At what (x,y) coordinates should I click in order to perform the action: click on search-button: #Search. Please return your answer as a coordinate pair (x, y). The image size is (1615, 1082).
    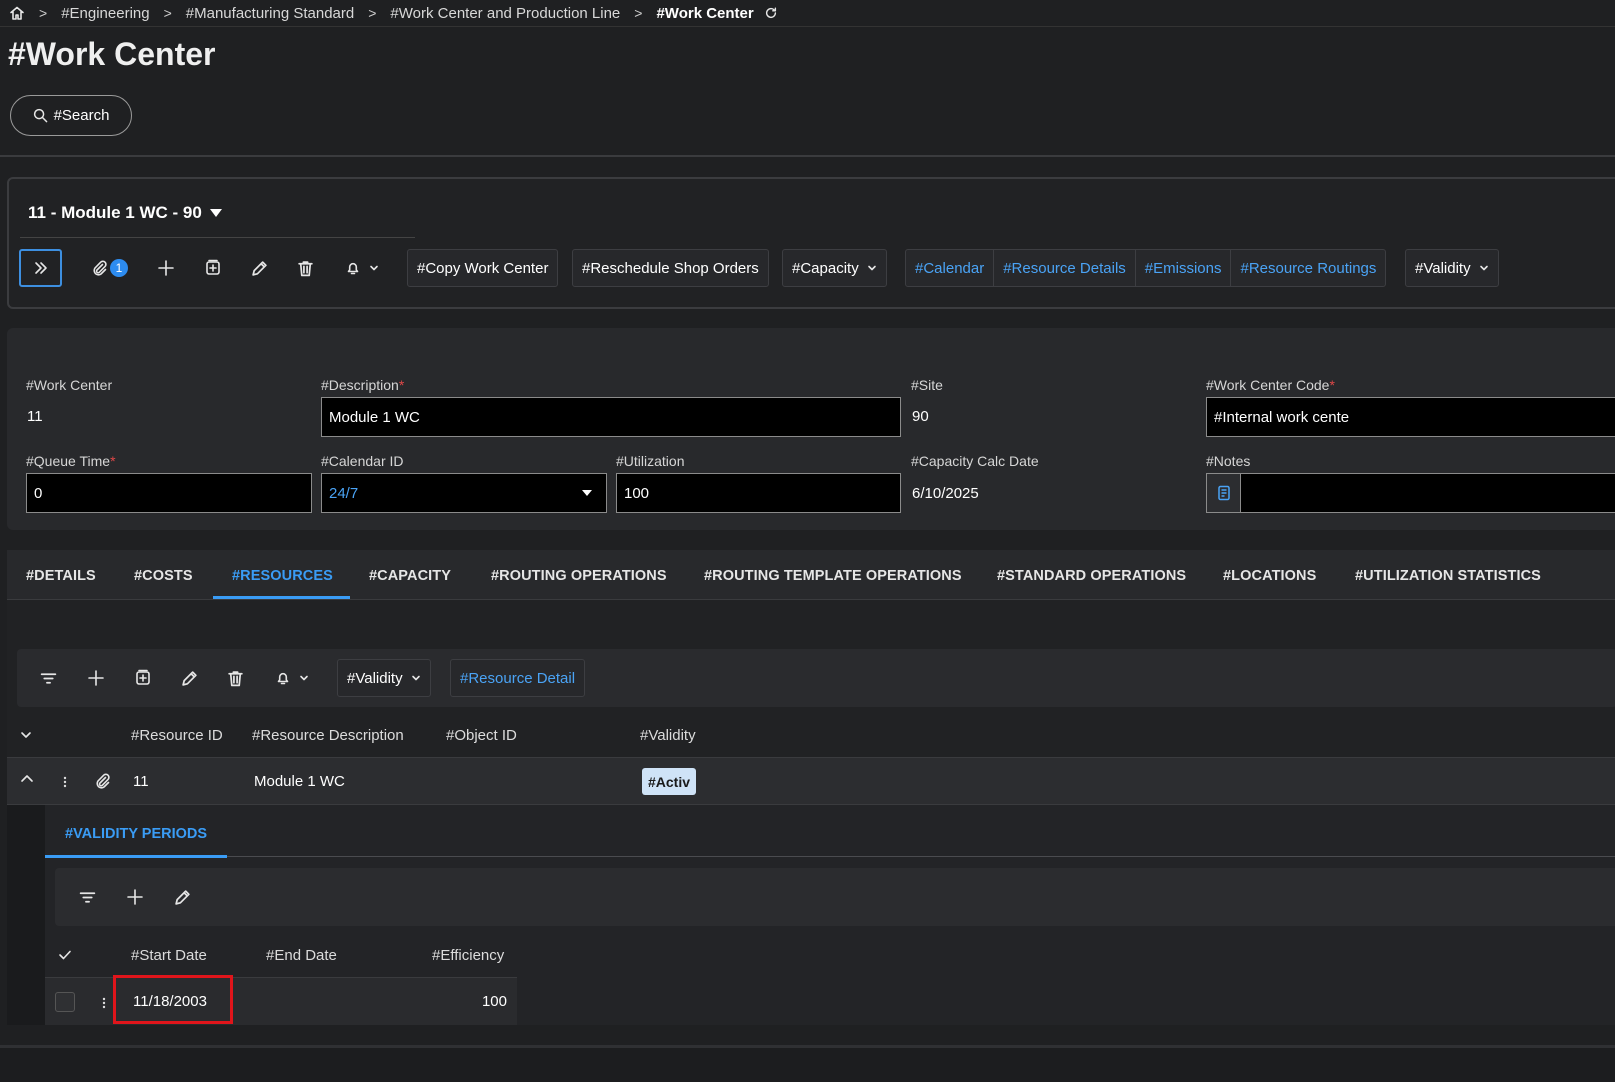
    Looking at the image, I should click on (71, 115).